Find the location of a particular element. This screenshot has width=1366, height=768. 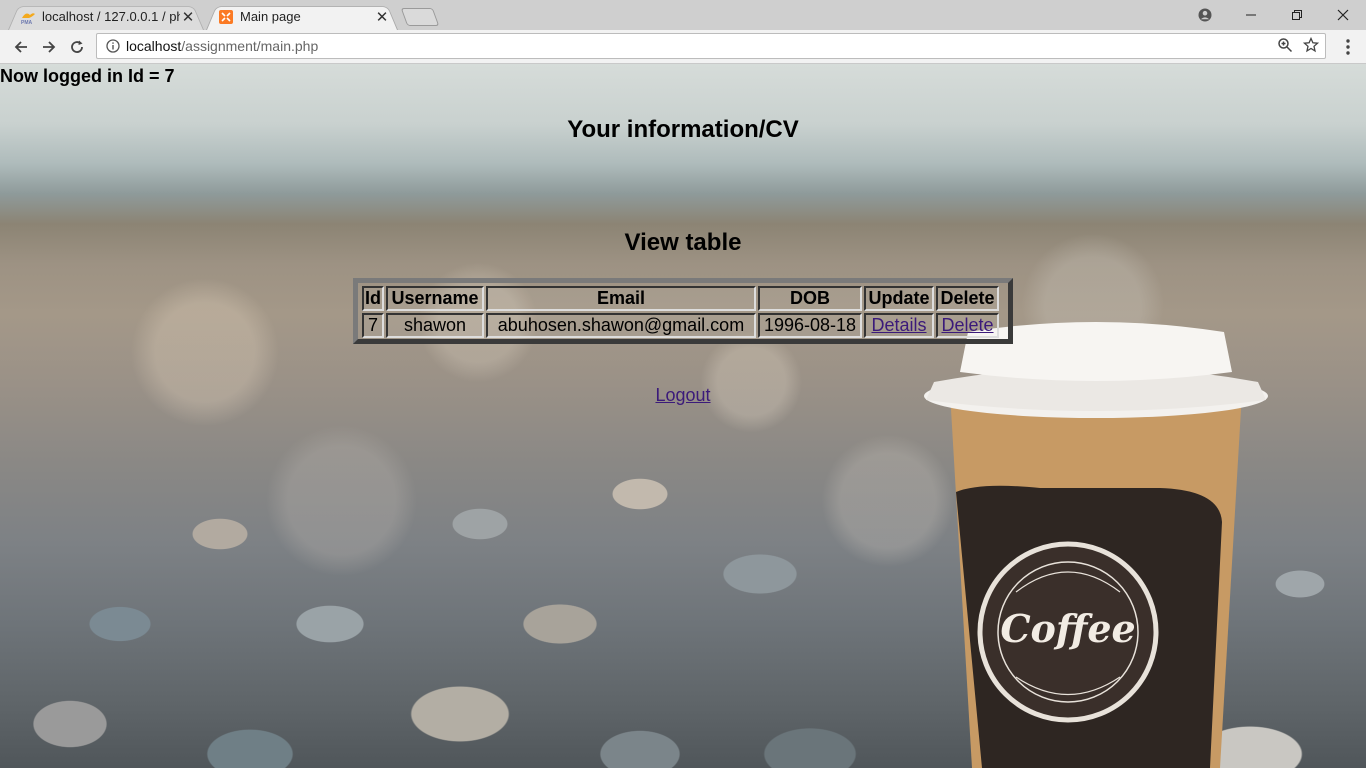

browser-toolbar: localhost/assignment/main.php is located at coordinates (683, 47).